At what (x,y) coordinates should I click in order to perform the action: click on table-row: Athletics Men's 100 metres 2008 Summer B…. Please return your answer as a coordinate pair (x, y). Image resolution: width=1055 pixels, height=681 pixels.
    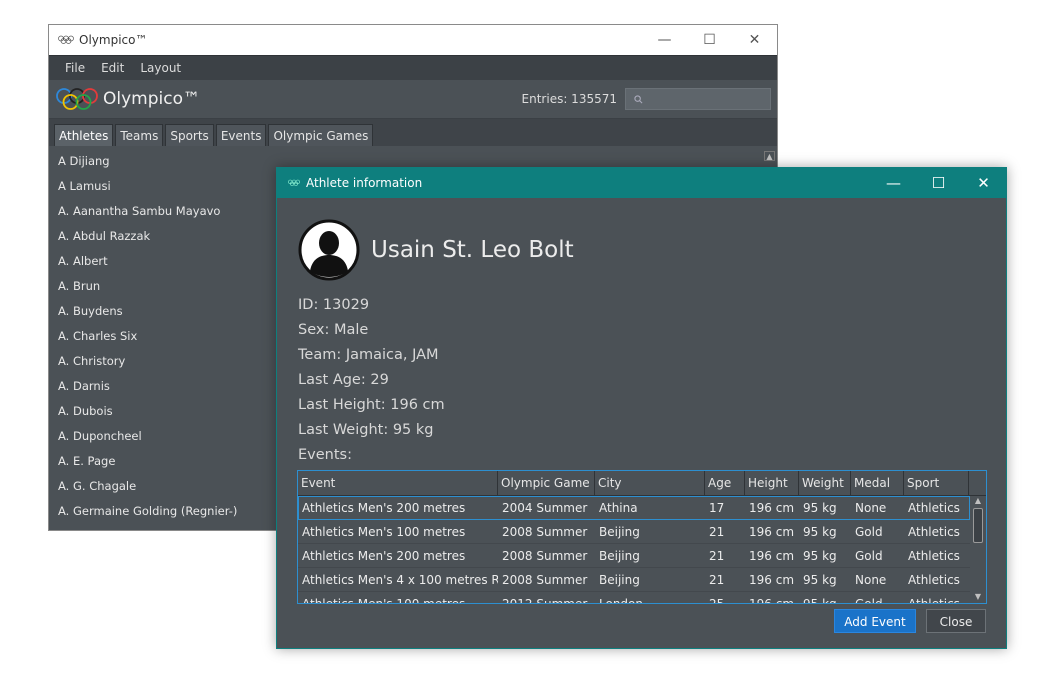
    Looking at the image, I should click on (634, 532).